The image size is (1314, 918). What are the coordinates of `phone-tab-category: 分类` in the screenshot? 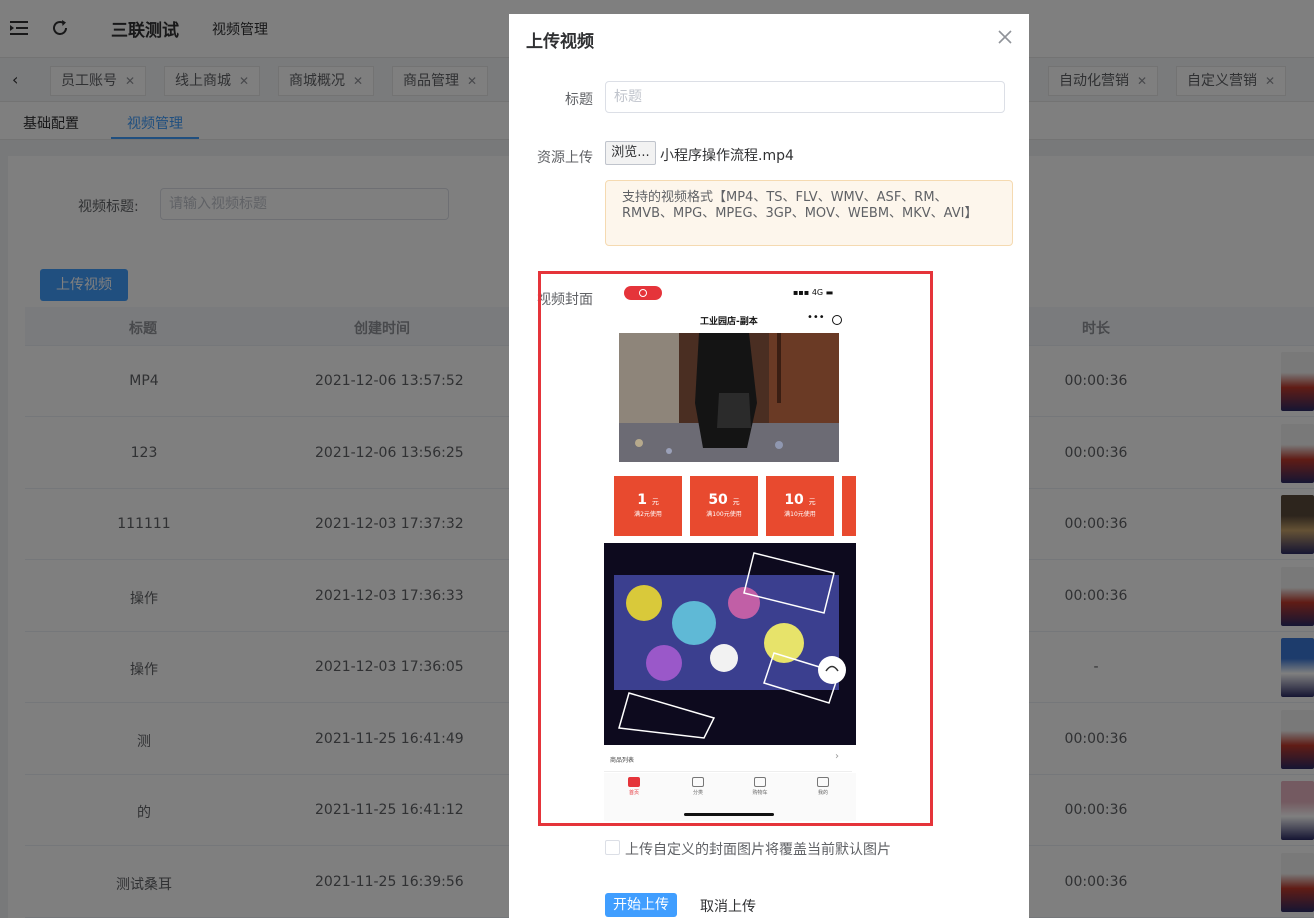 It's located at (698, 786).